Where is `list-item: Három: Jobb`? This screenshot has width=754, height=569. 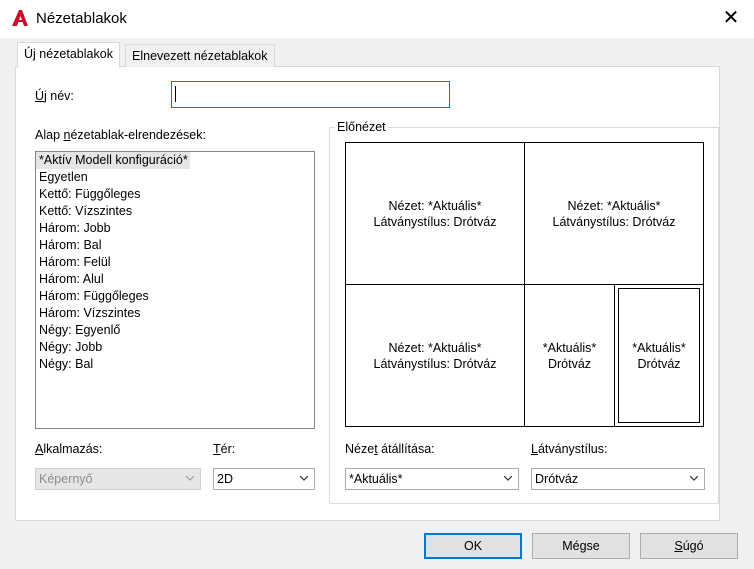
list-item: Három: Jobb is located at coordinates (175, 228).